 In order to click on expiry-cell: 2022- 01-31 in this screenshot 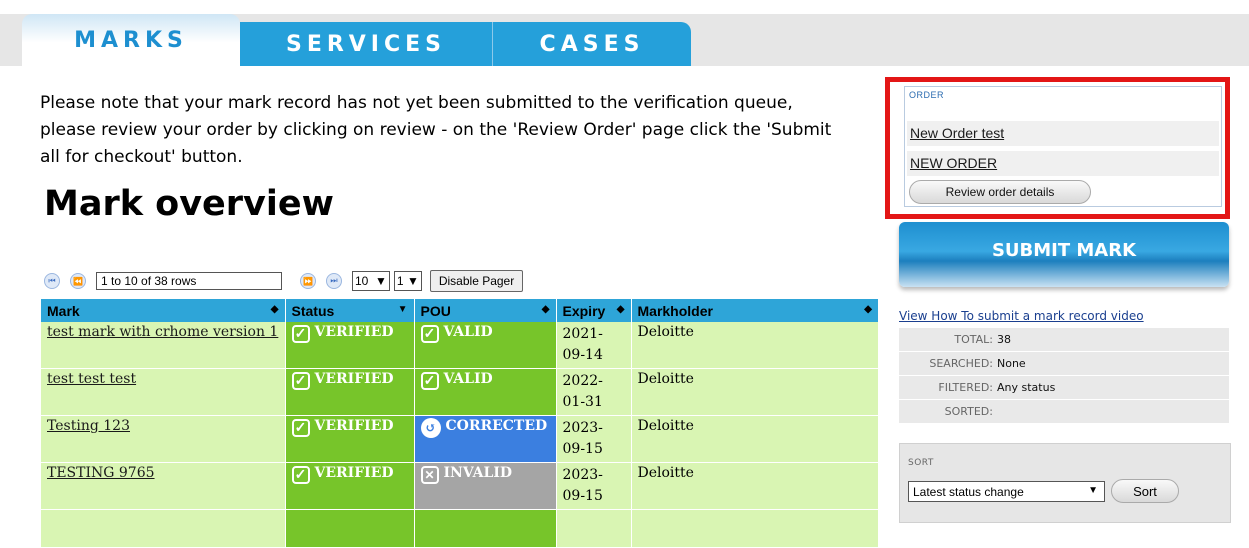, I will do `click(594, 392)`.